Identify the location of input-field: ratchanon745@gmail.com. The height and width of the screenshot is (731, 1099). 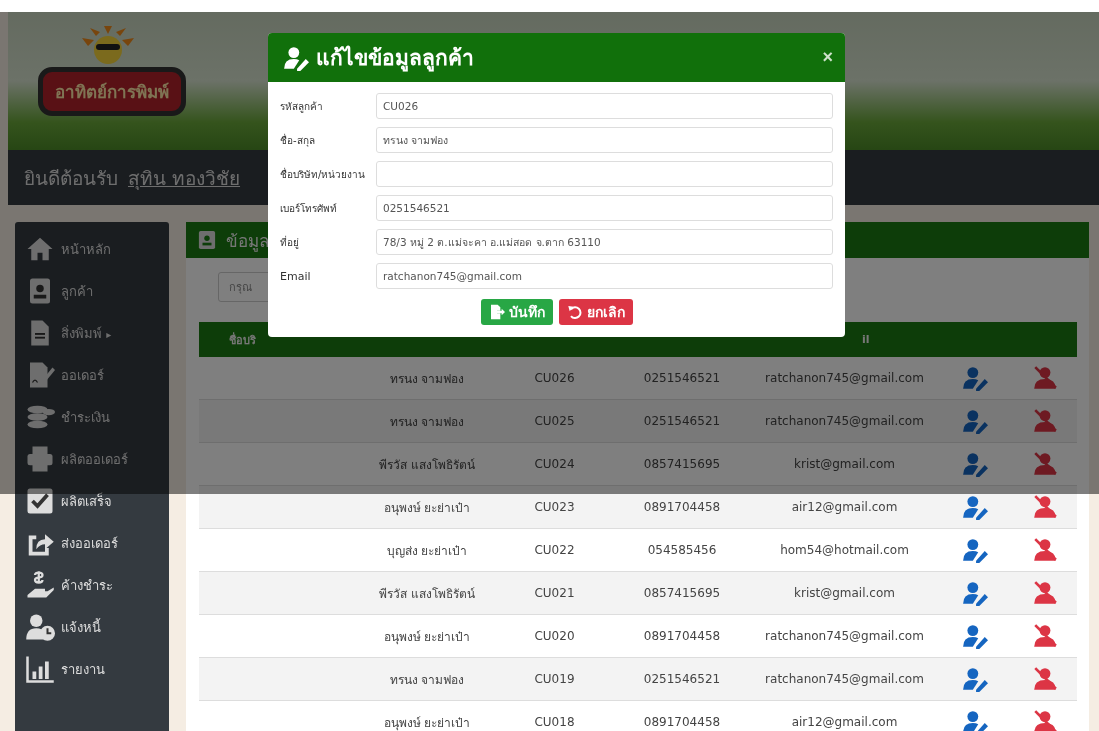
(604, 276).